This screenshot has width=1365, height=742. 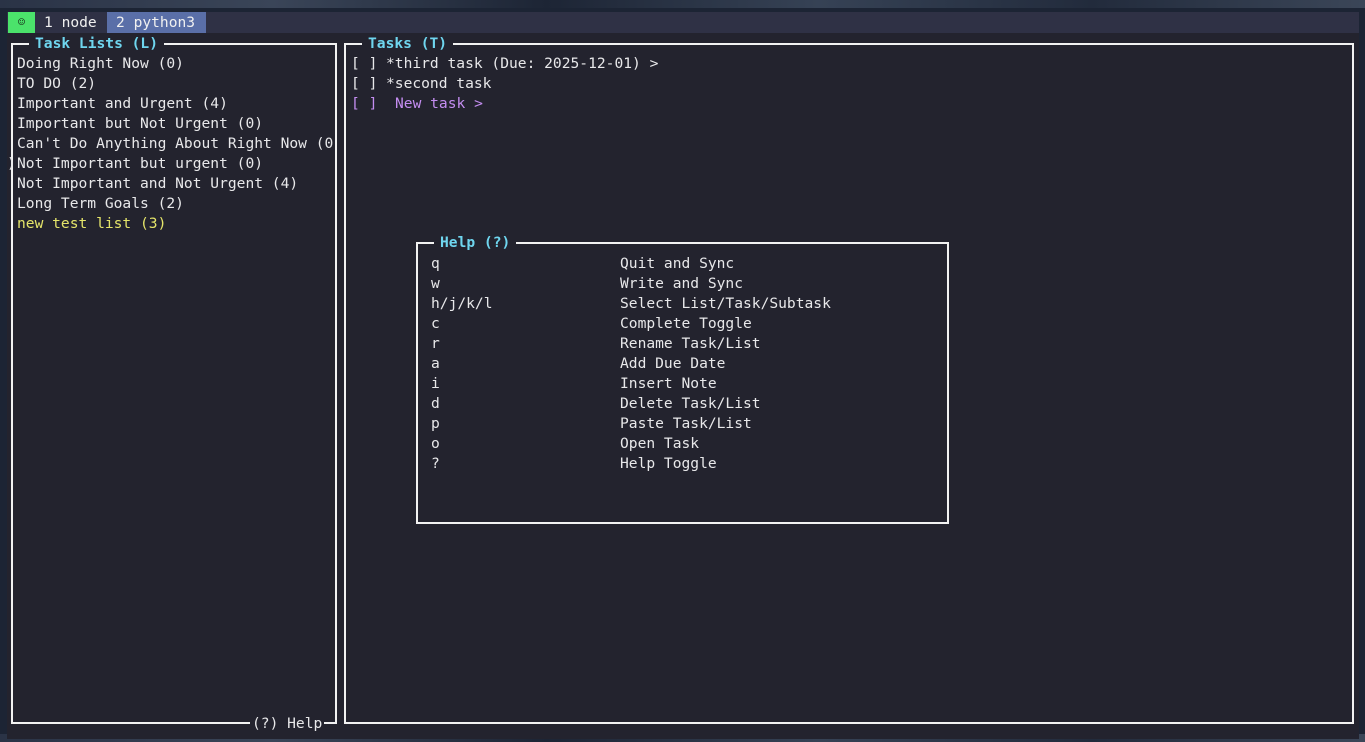 What do you see at coordinates (435, 283) in the screenshot?
I see `help-key: w` at bounding box center [435, 283].